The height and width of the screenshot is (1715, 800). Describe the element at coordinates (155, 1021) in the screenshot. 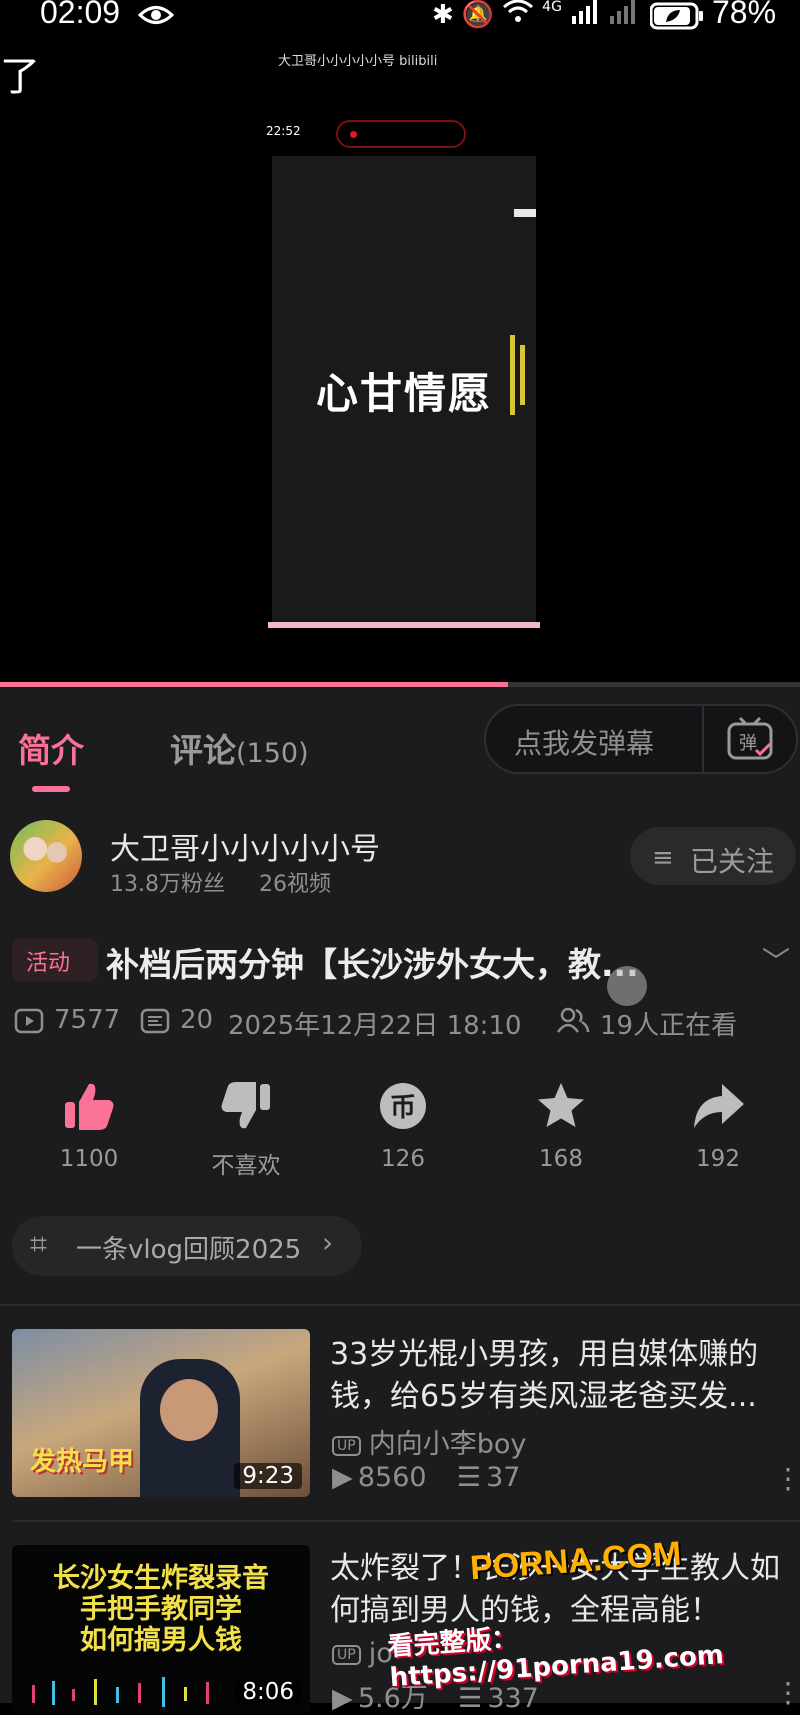

I see `danmaku-count-icon` at that location.